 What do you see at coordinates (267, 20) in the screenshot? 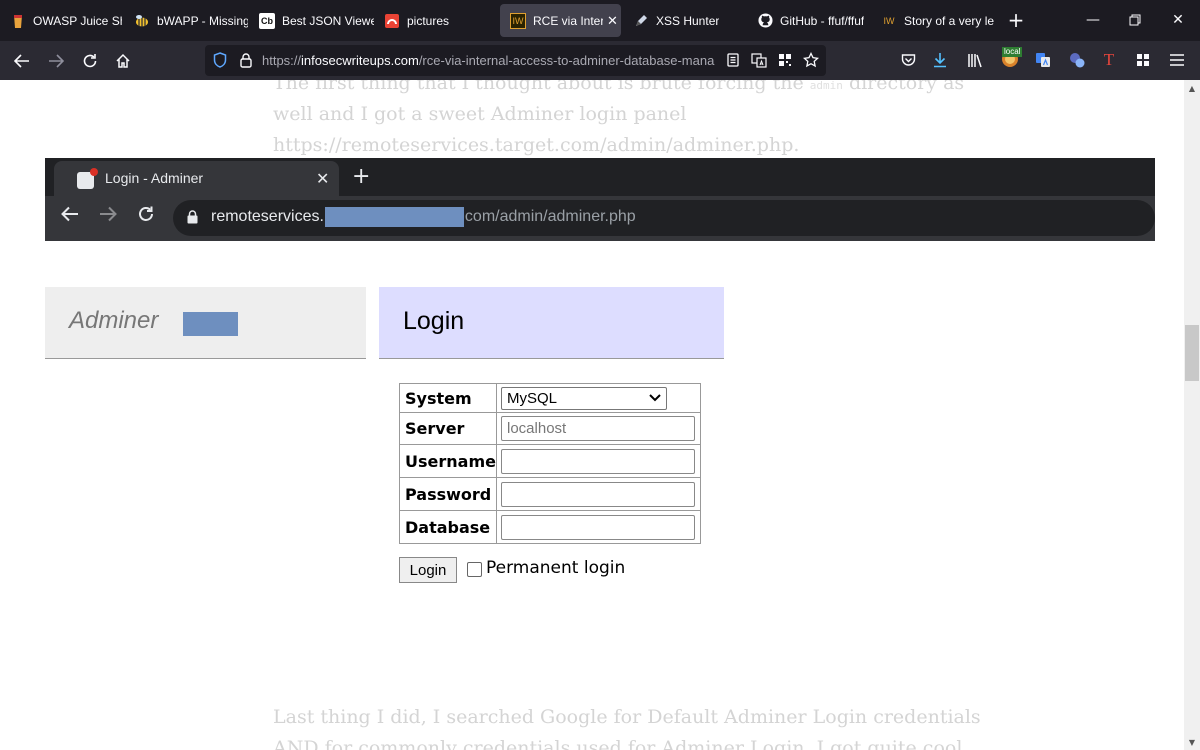
I see `cb-icon: Cb` at bounding box center [267, 20].